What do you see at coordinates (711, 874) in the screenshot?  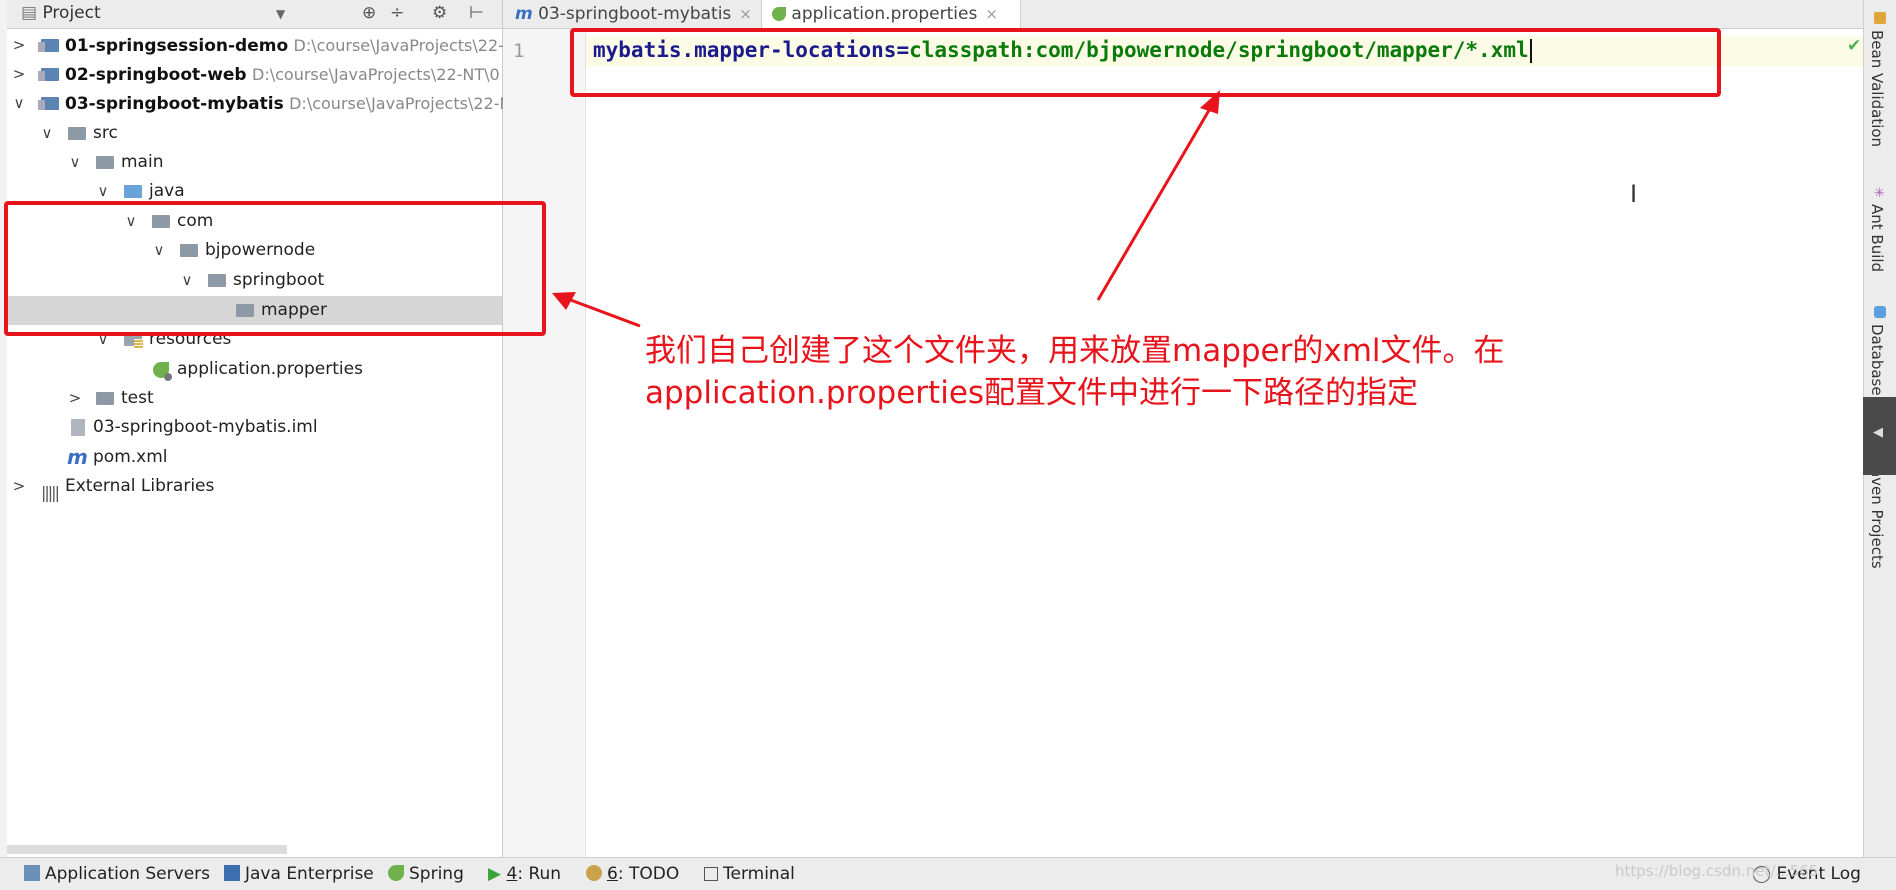 I see `terminal-icon` at bounding box center [711, 874].